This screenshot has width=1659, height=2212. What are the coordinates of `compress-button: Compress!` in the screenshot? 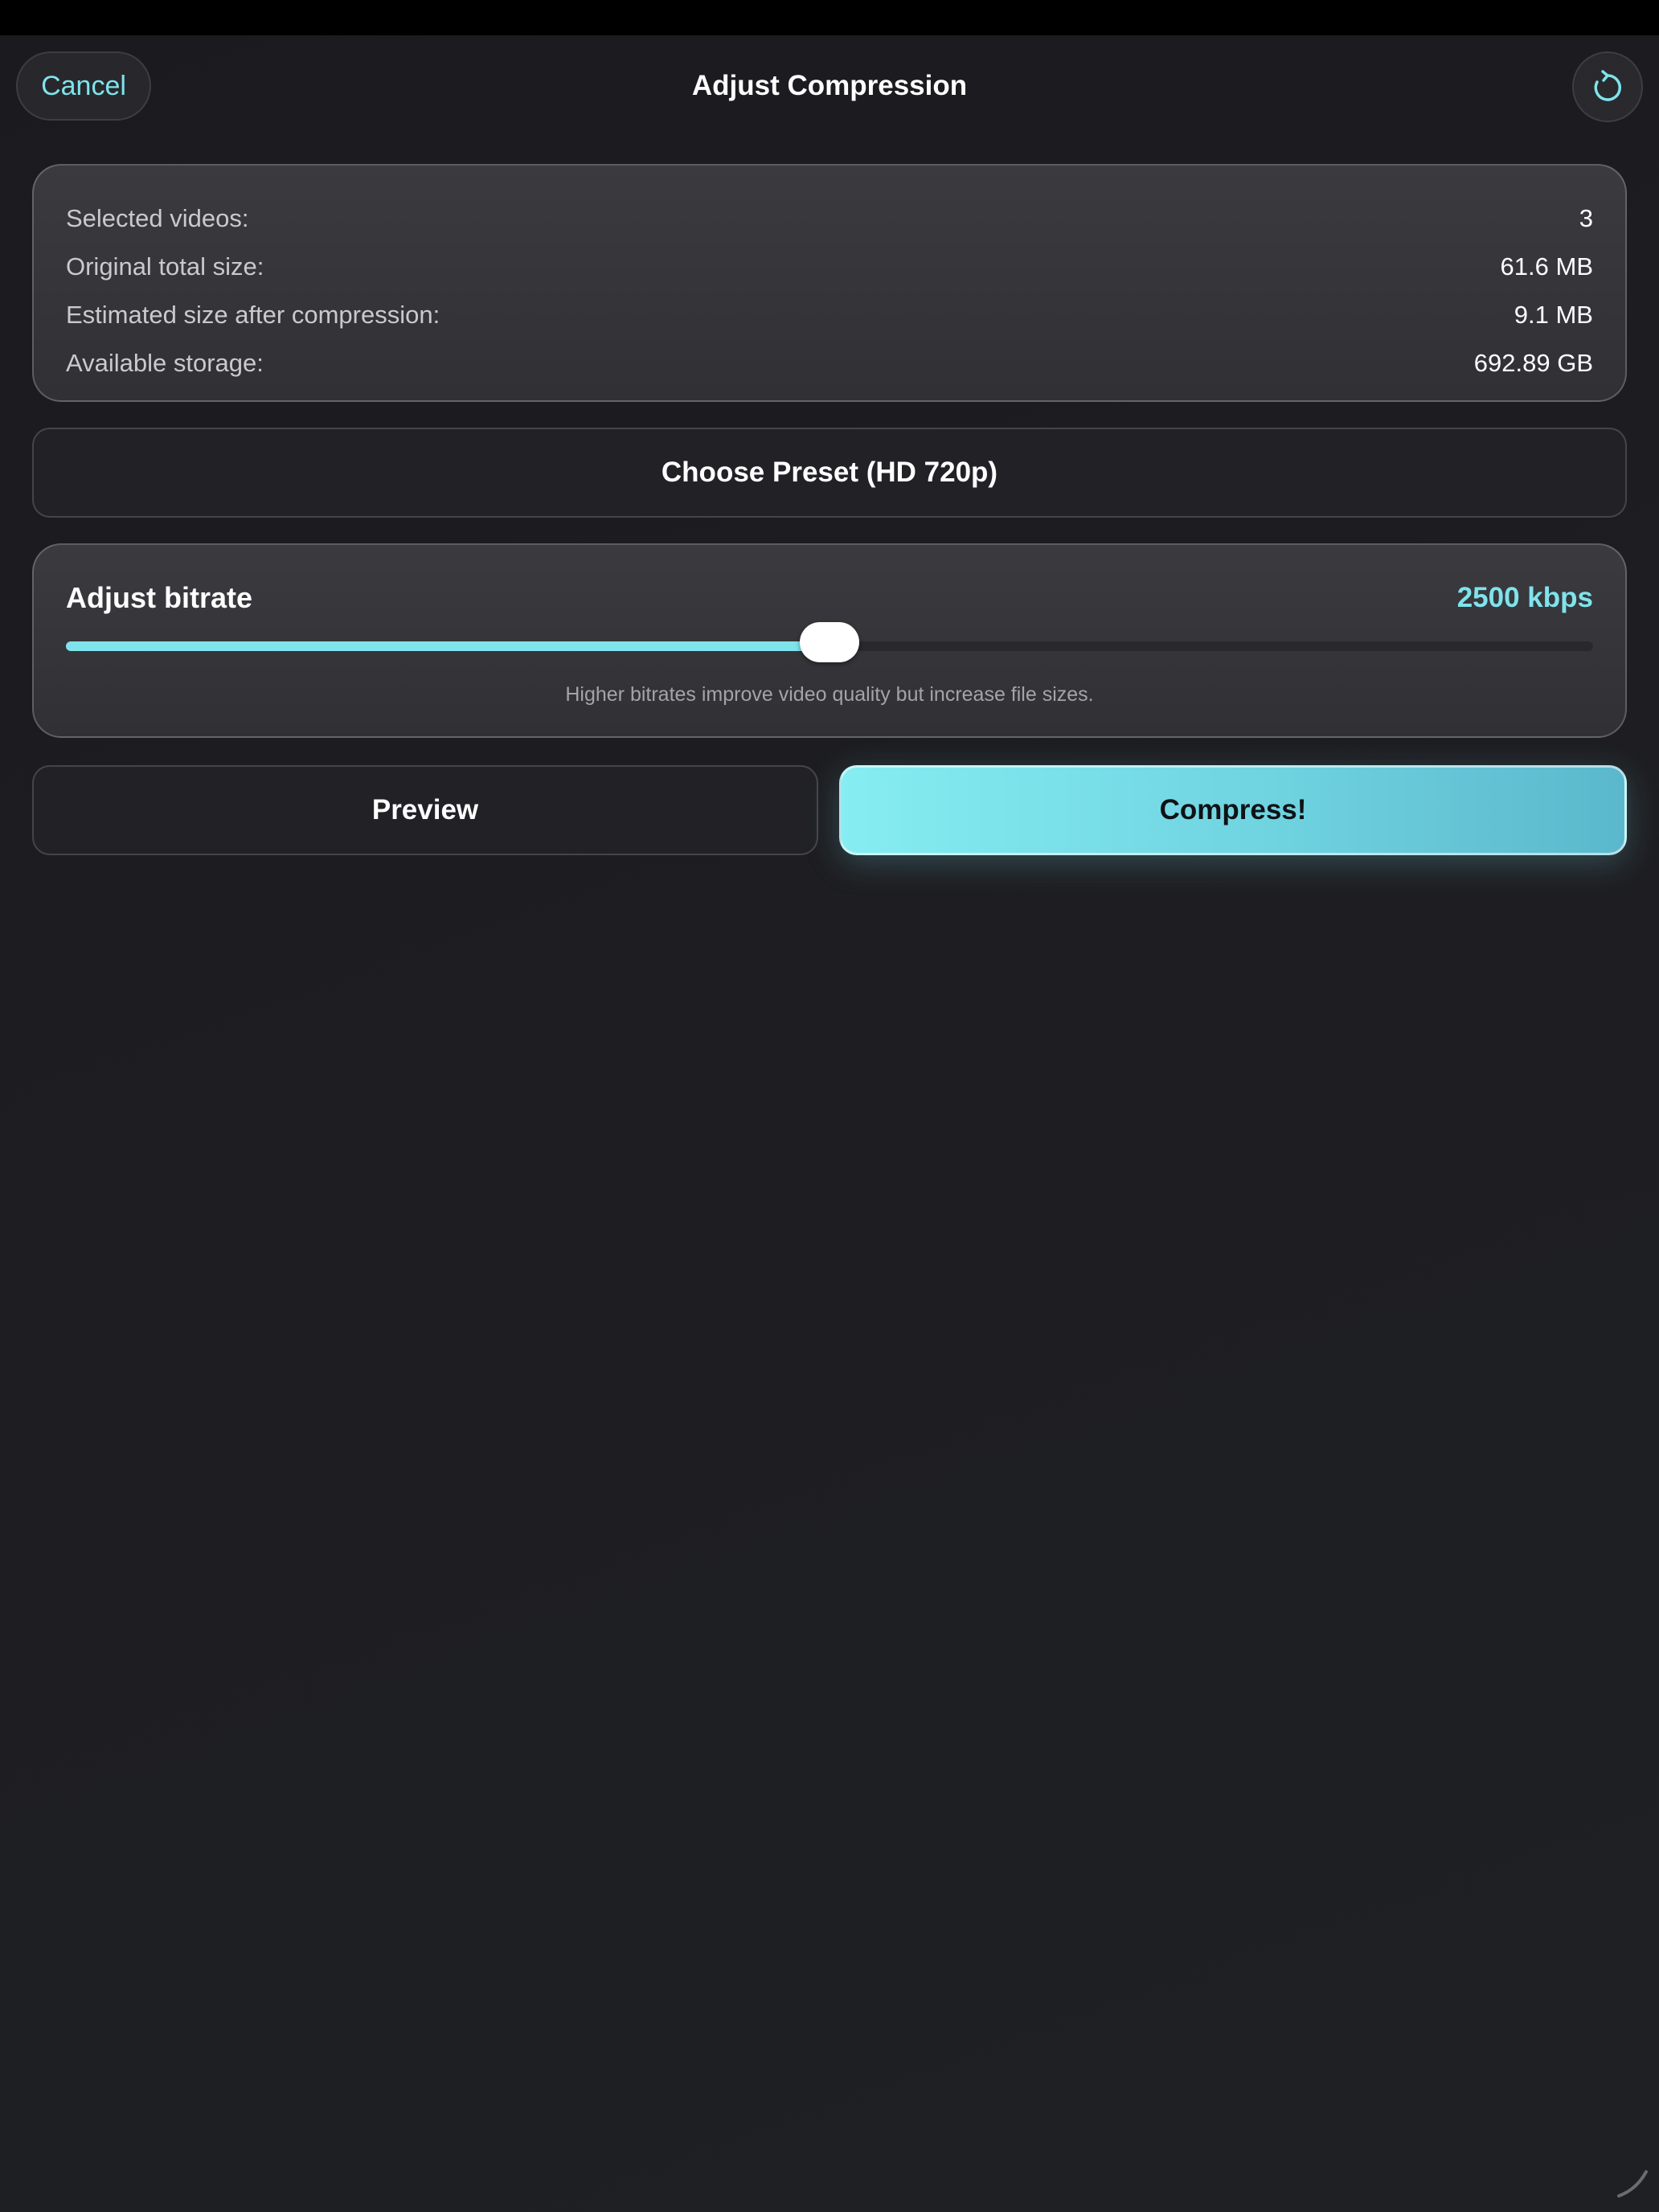 It's located at (1233, 810).